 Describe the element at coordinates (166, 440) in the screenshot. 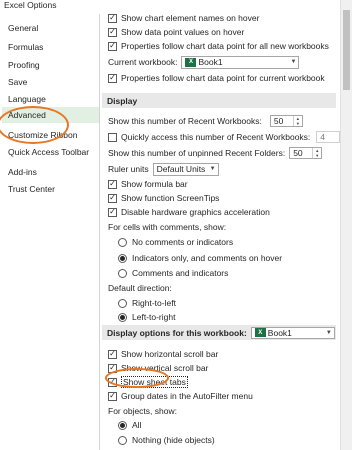

I see `objects-nothing-option: Nothing (hide objects)` at that location.